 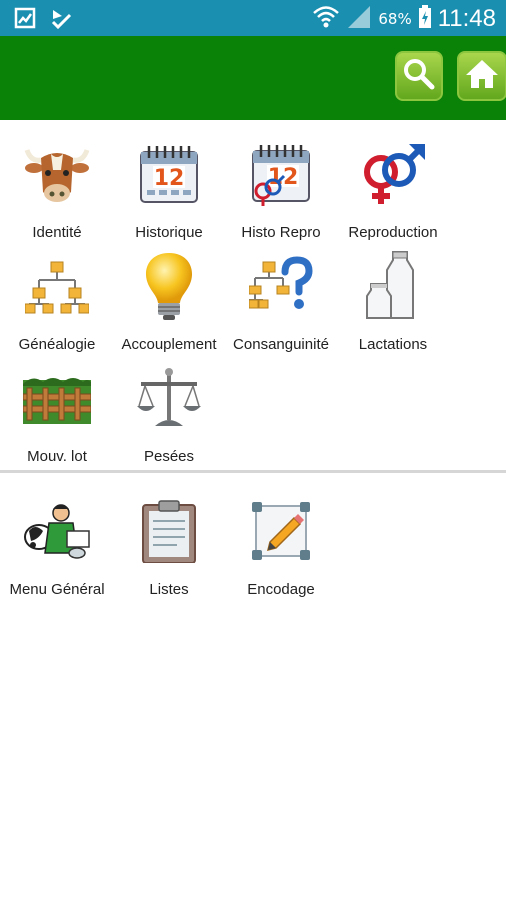 What do you see at coordinates (326, 19) in the screenshot?
I see `wifi-icon` at bounding box center [326, 19].